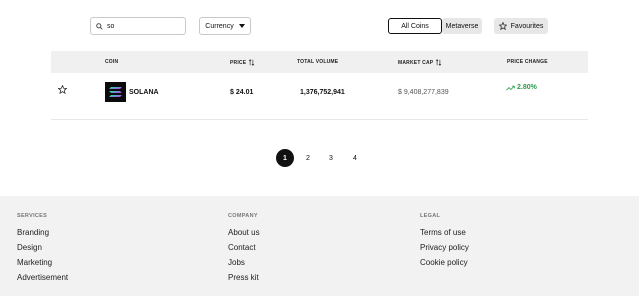 Image resolution: width=639 pixels, height=296 pixels. I want to click on all-coins-button: All Coins, so click(415, 26).